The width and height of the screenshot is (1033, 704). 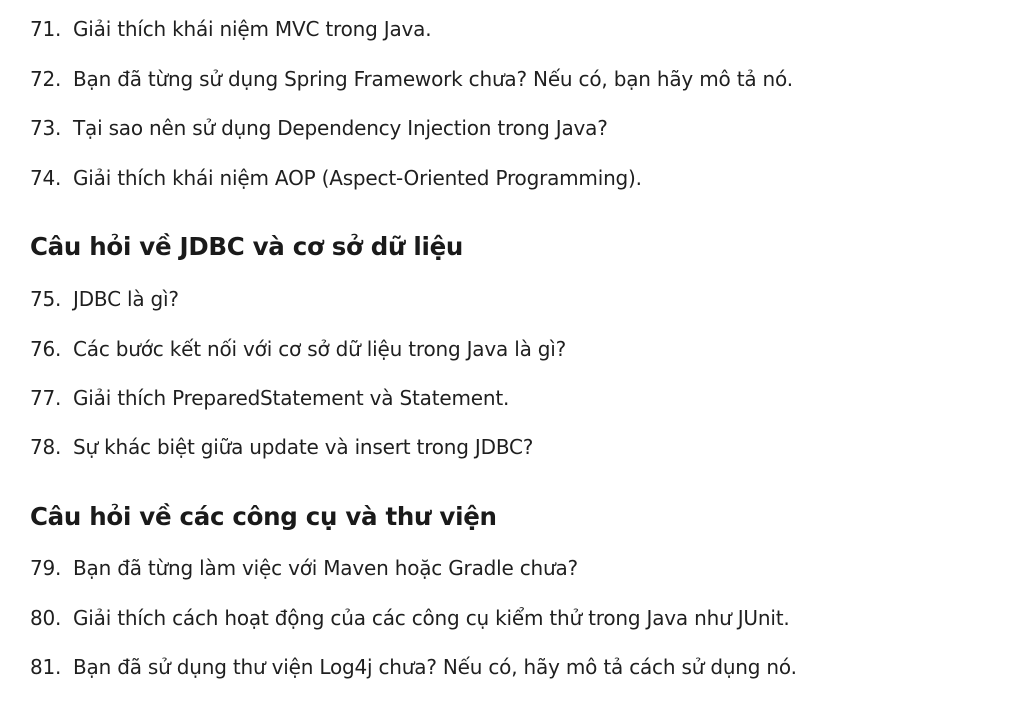 I want to click on item-number: 73., so click(x=46, y=128).